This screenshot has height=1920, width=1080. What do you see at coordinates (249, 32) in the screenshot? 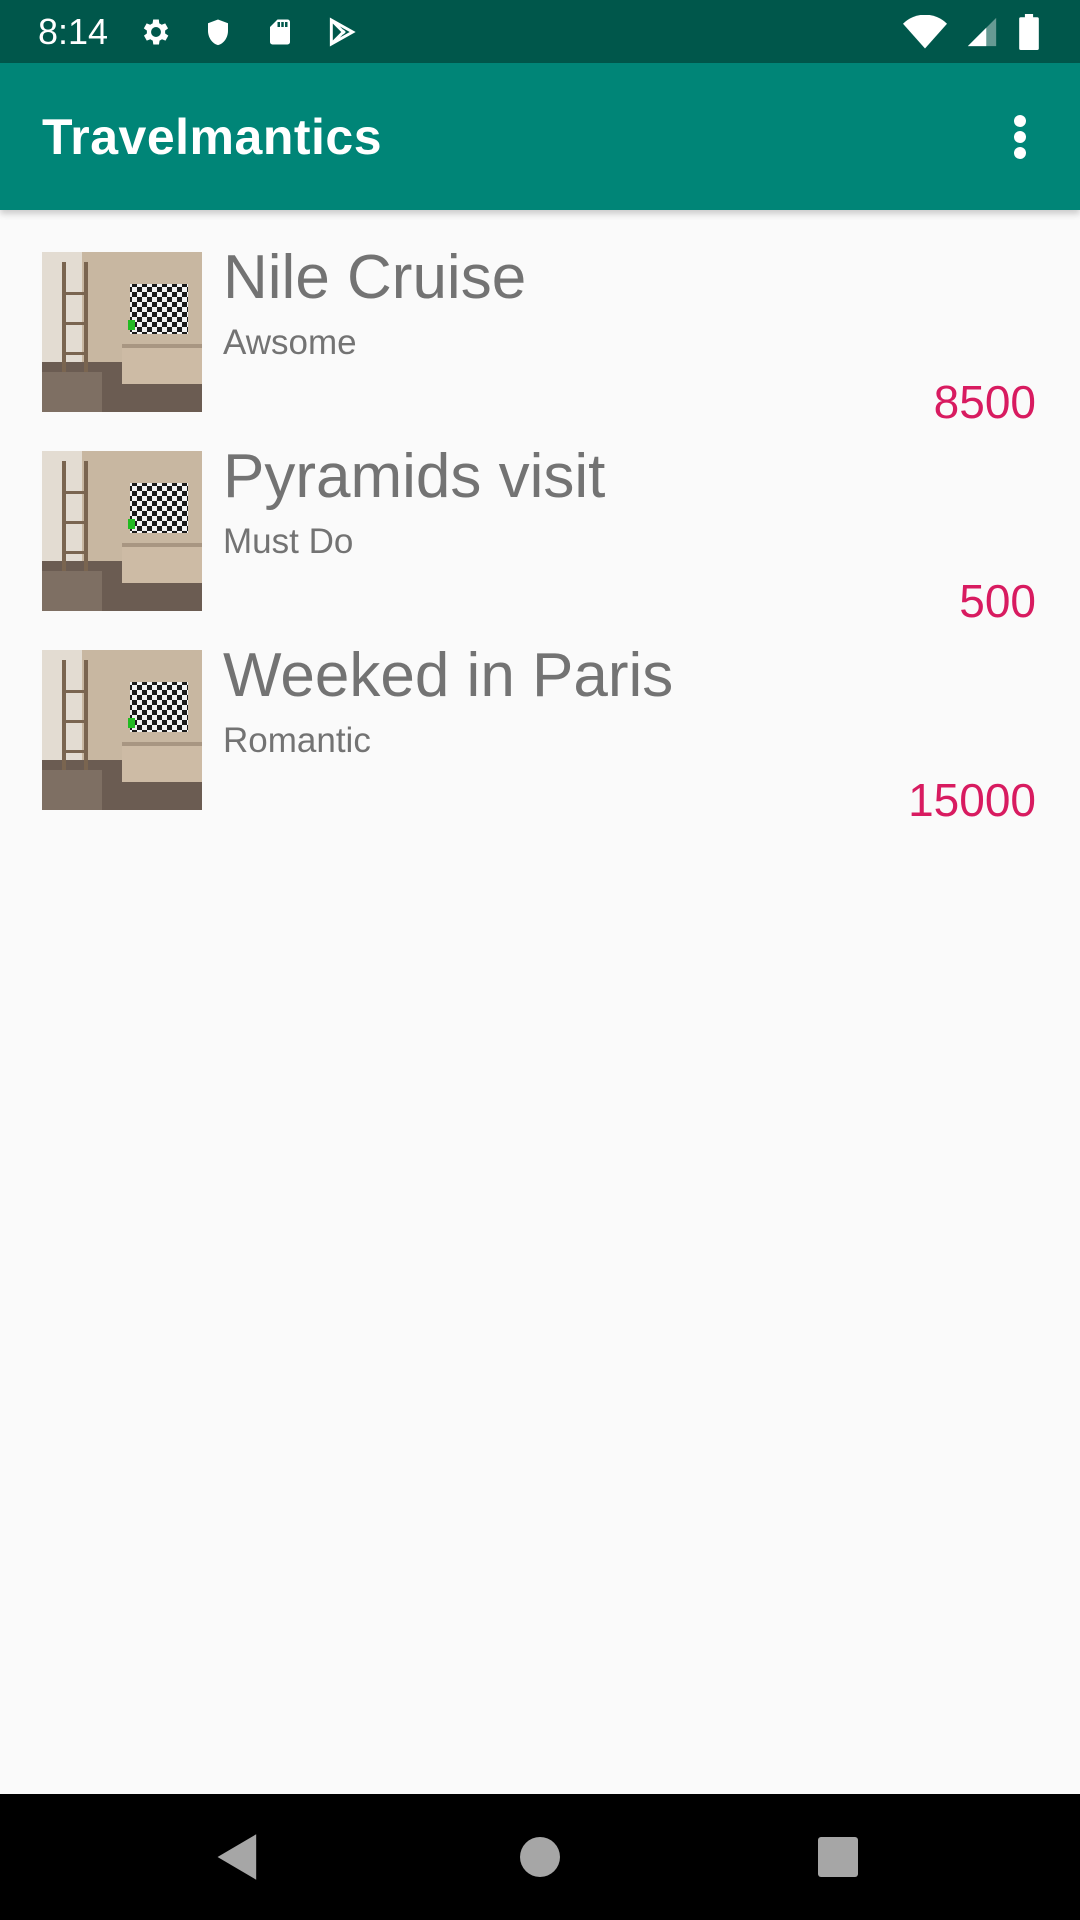
I see `status-icons-left` at bounding box center [249, 32].